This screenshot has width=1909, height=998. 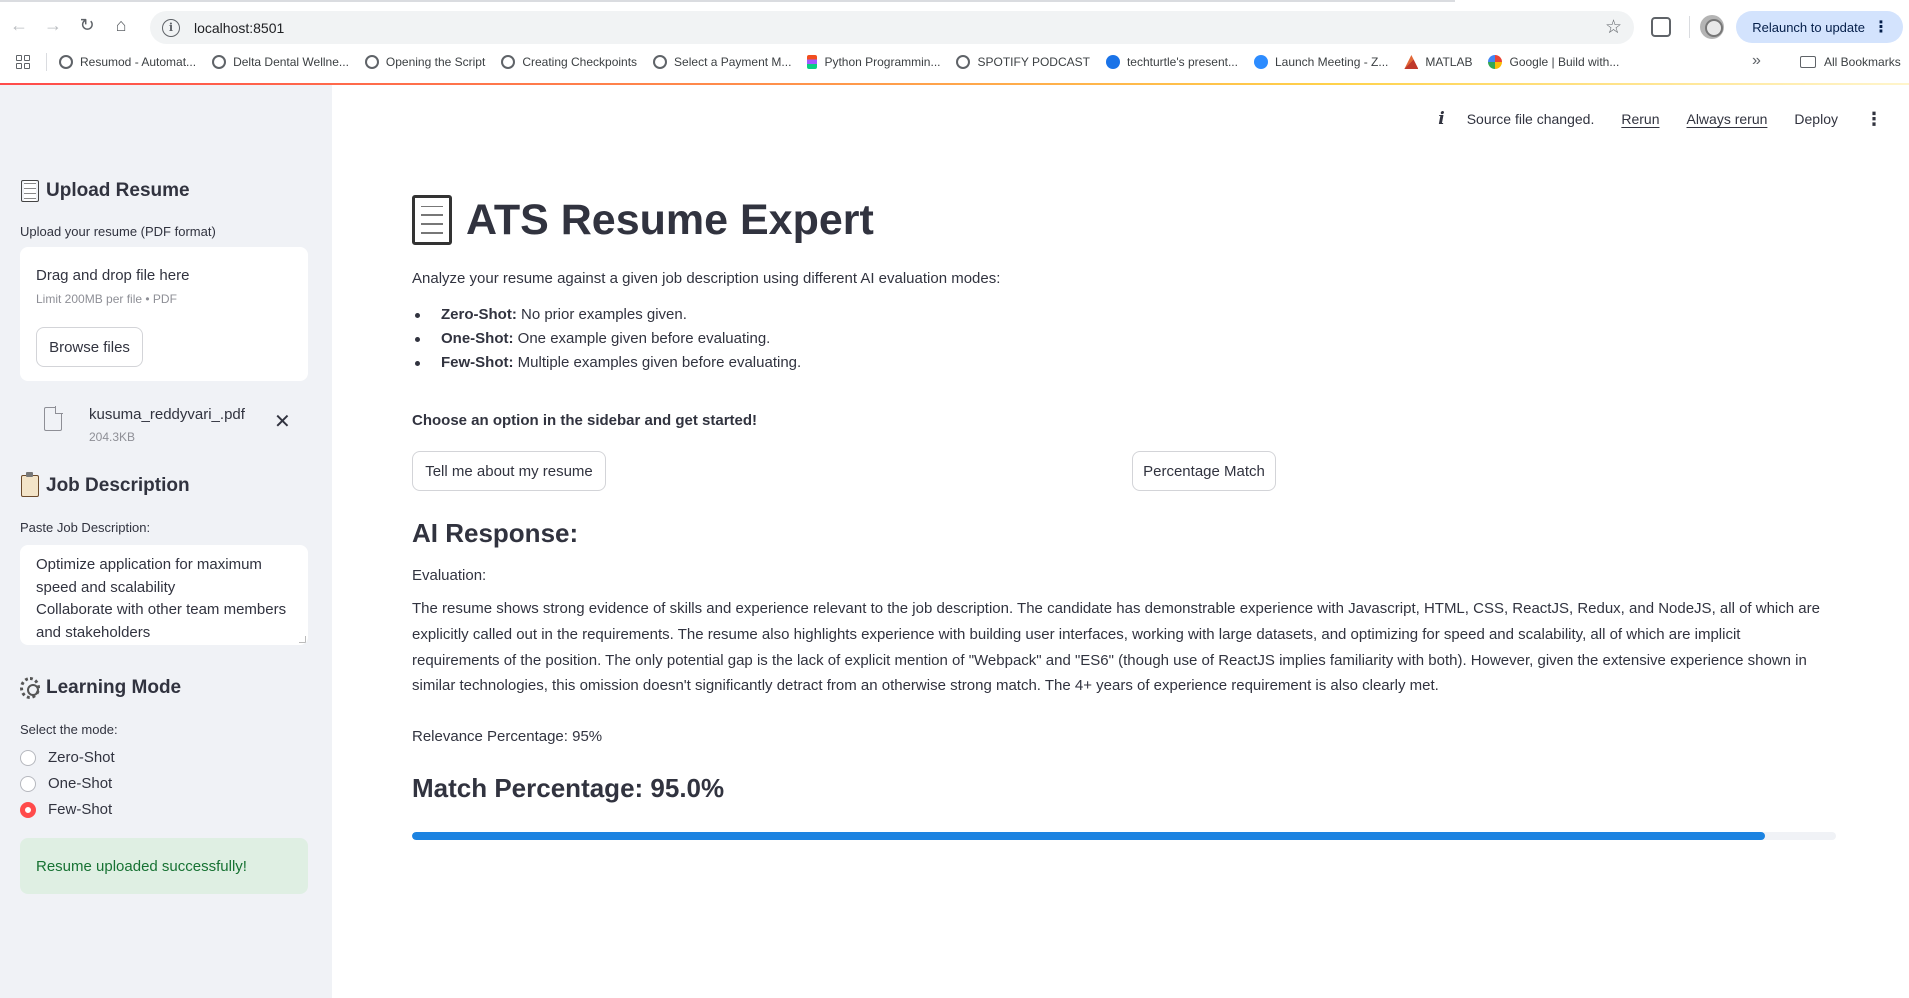 I want to click on bookmark-item: MATLAB, so click(x=1438, y=62).